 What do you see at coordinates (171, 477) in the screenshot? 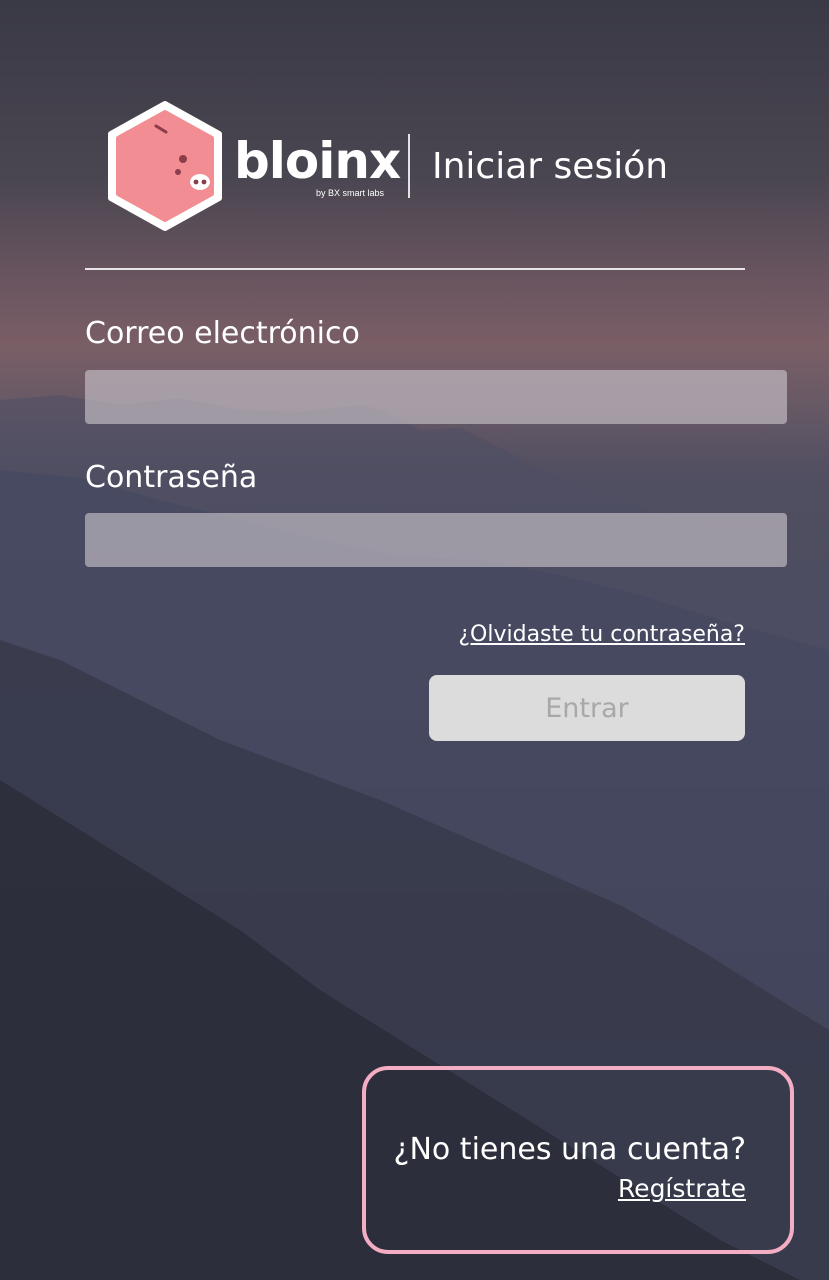
I see `password-label: Contraseña` at bounding box center [171, 477].